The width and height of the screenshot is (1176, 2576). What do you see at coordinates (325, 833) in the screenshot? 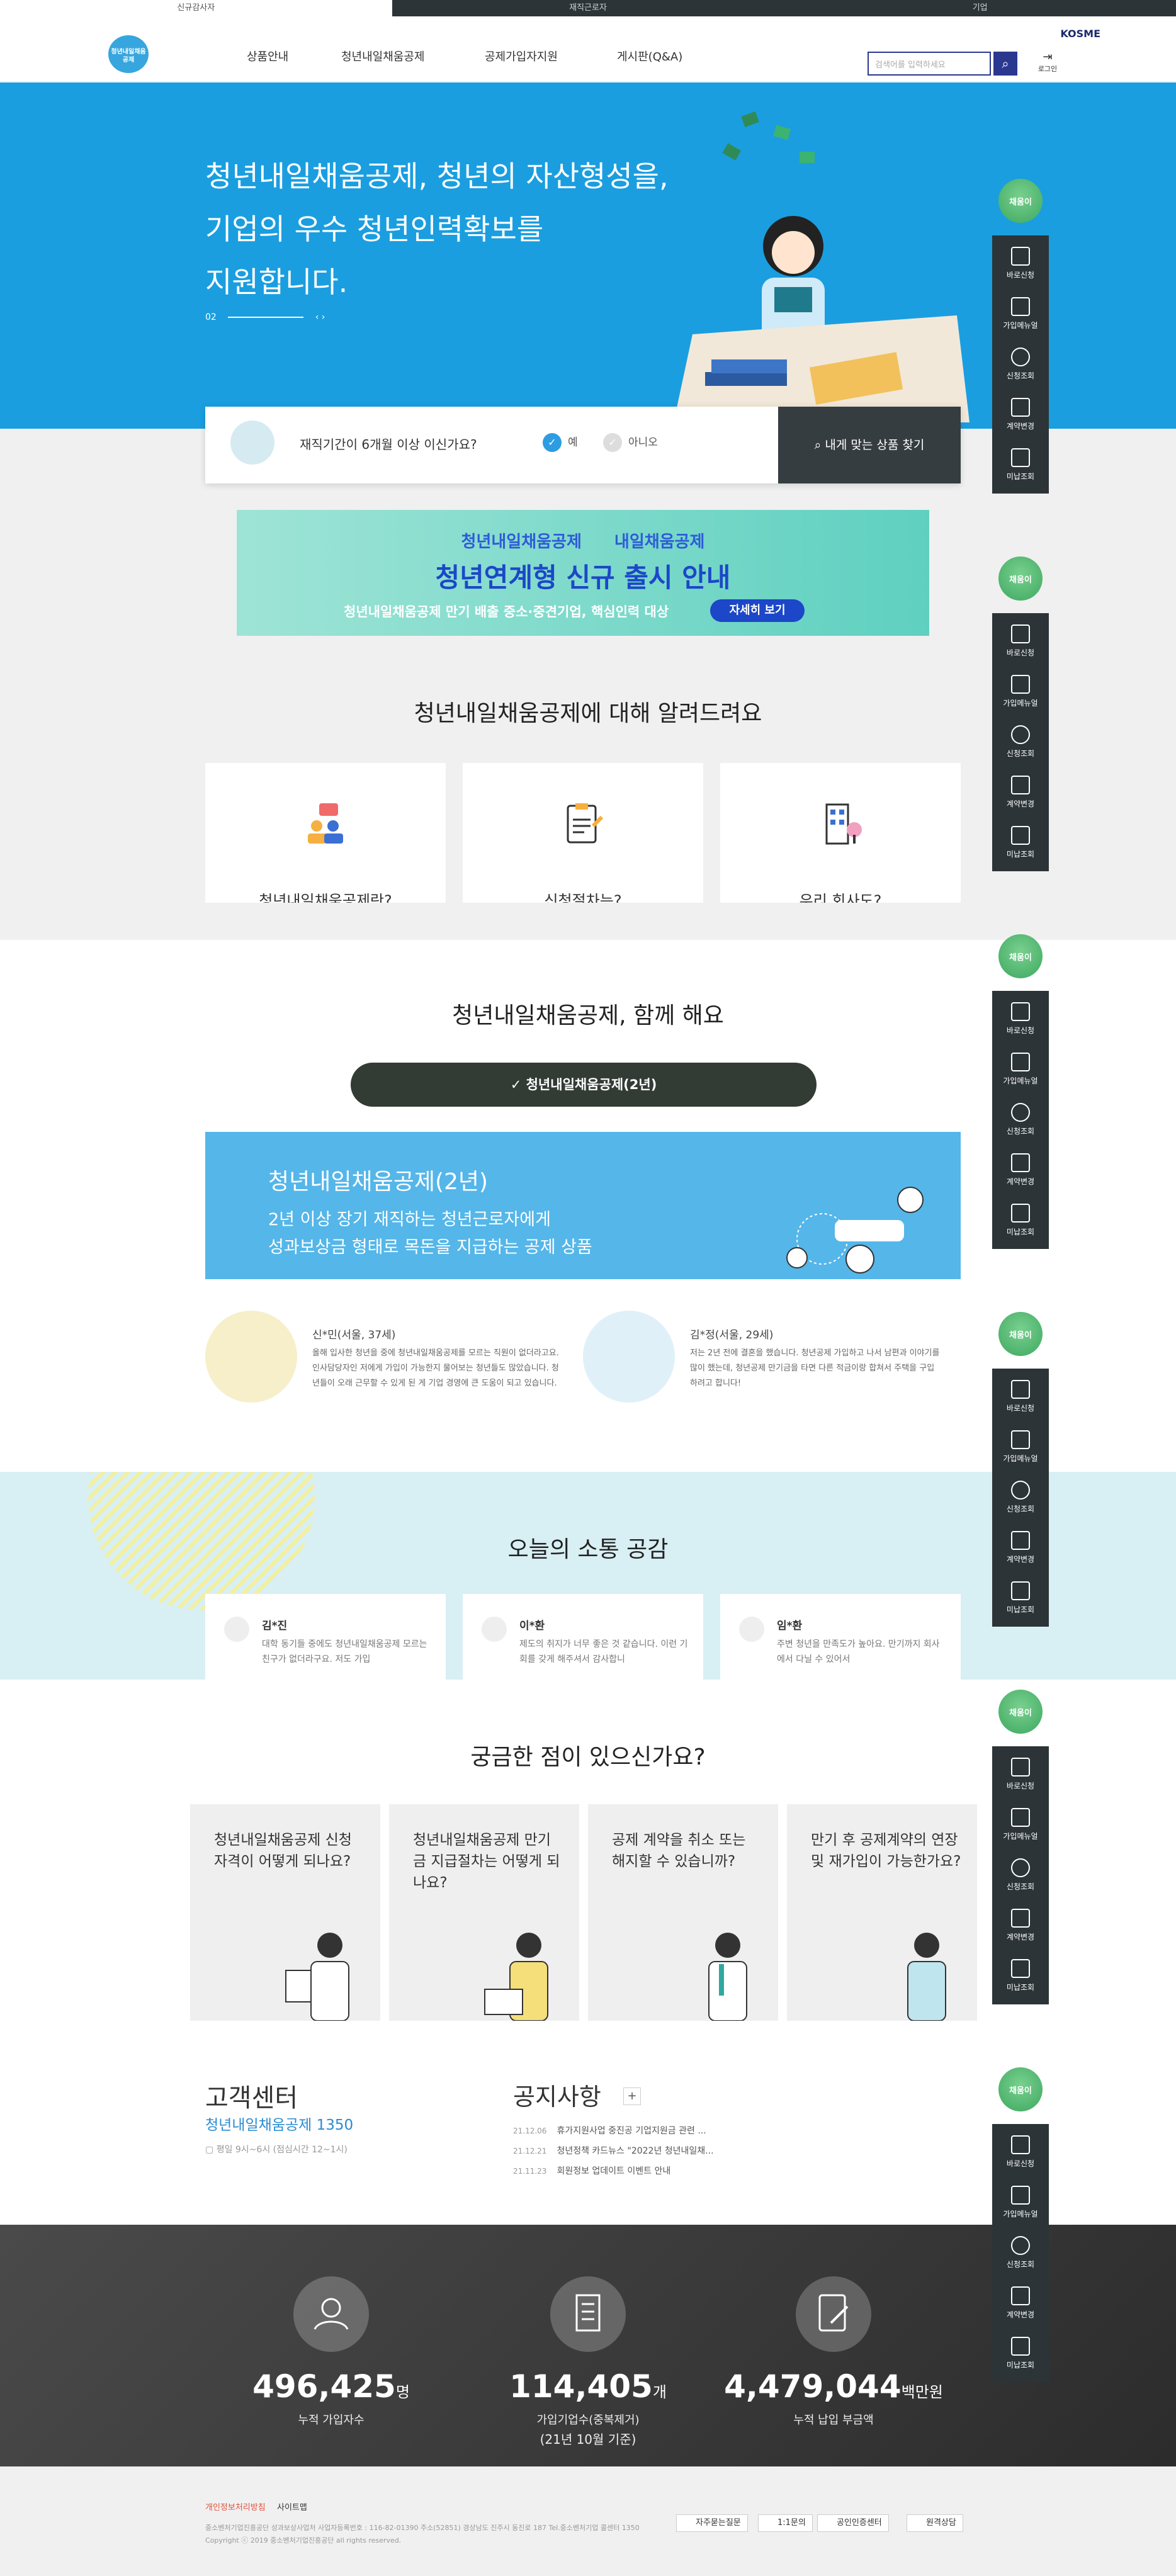
I see `info-card-what: 청년내일채움공제란?` at bounding box center [325, 833].